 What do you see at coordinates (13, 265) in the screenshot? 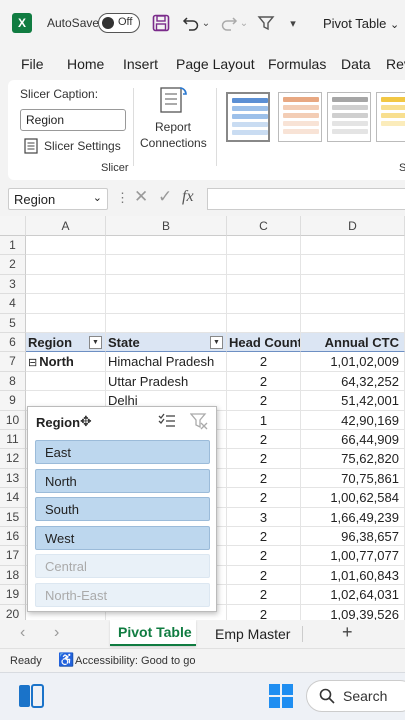
I see `row-header: 2` at bounding box center [13, 265].